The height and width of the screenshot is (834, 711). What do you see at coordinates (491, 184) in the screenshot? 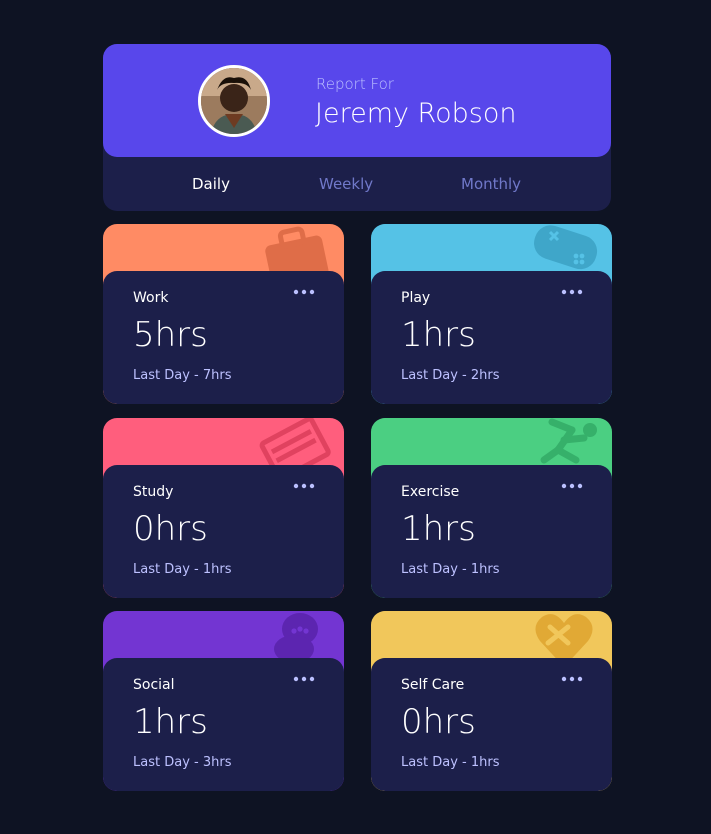
I see `tab-monthly: Monthly` at bounding box center [491, 184].